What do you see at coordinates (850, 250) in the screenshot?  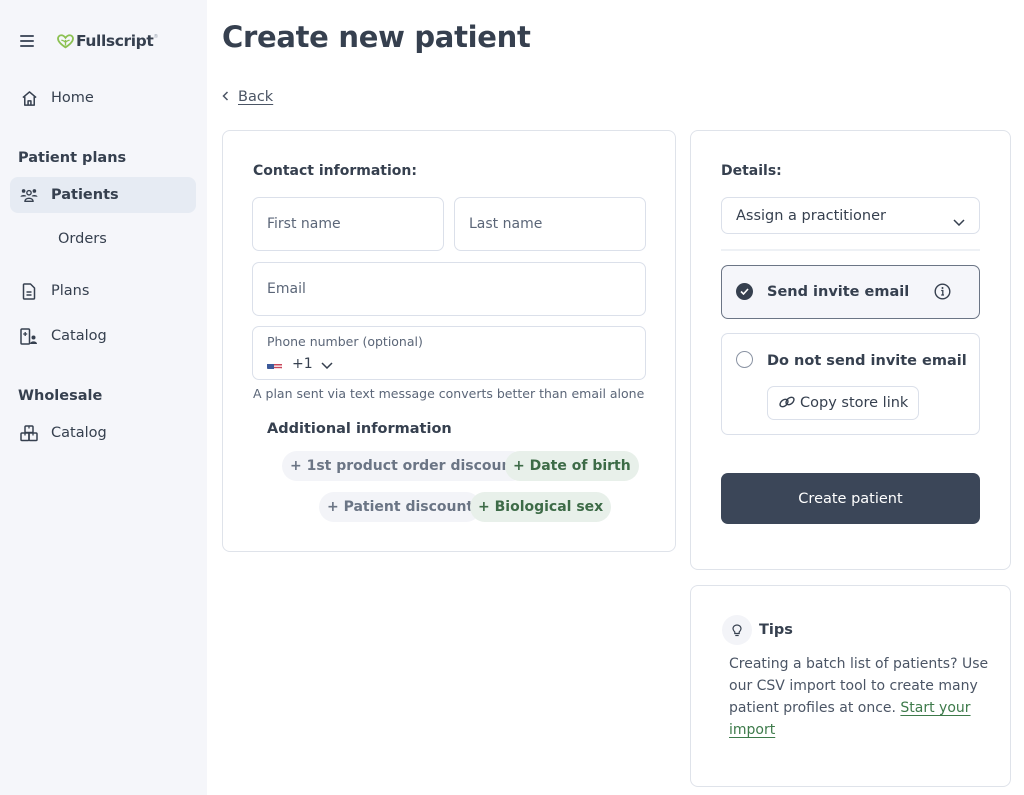 I see `divider` at bounding box center [850, 250].